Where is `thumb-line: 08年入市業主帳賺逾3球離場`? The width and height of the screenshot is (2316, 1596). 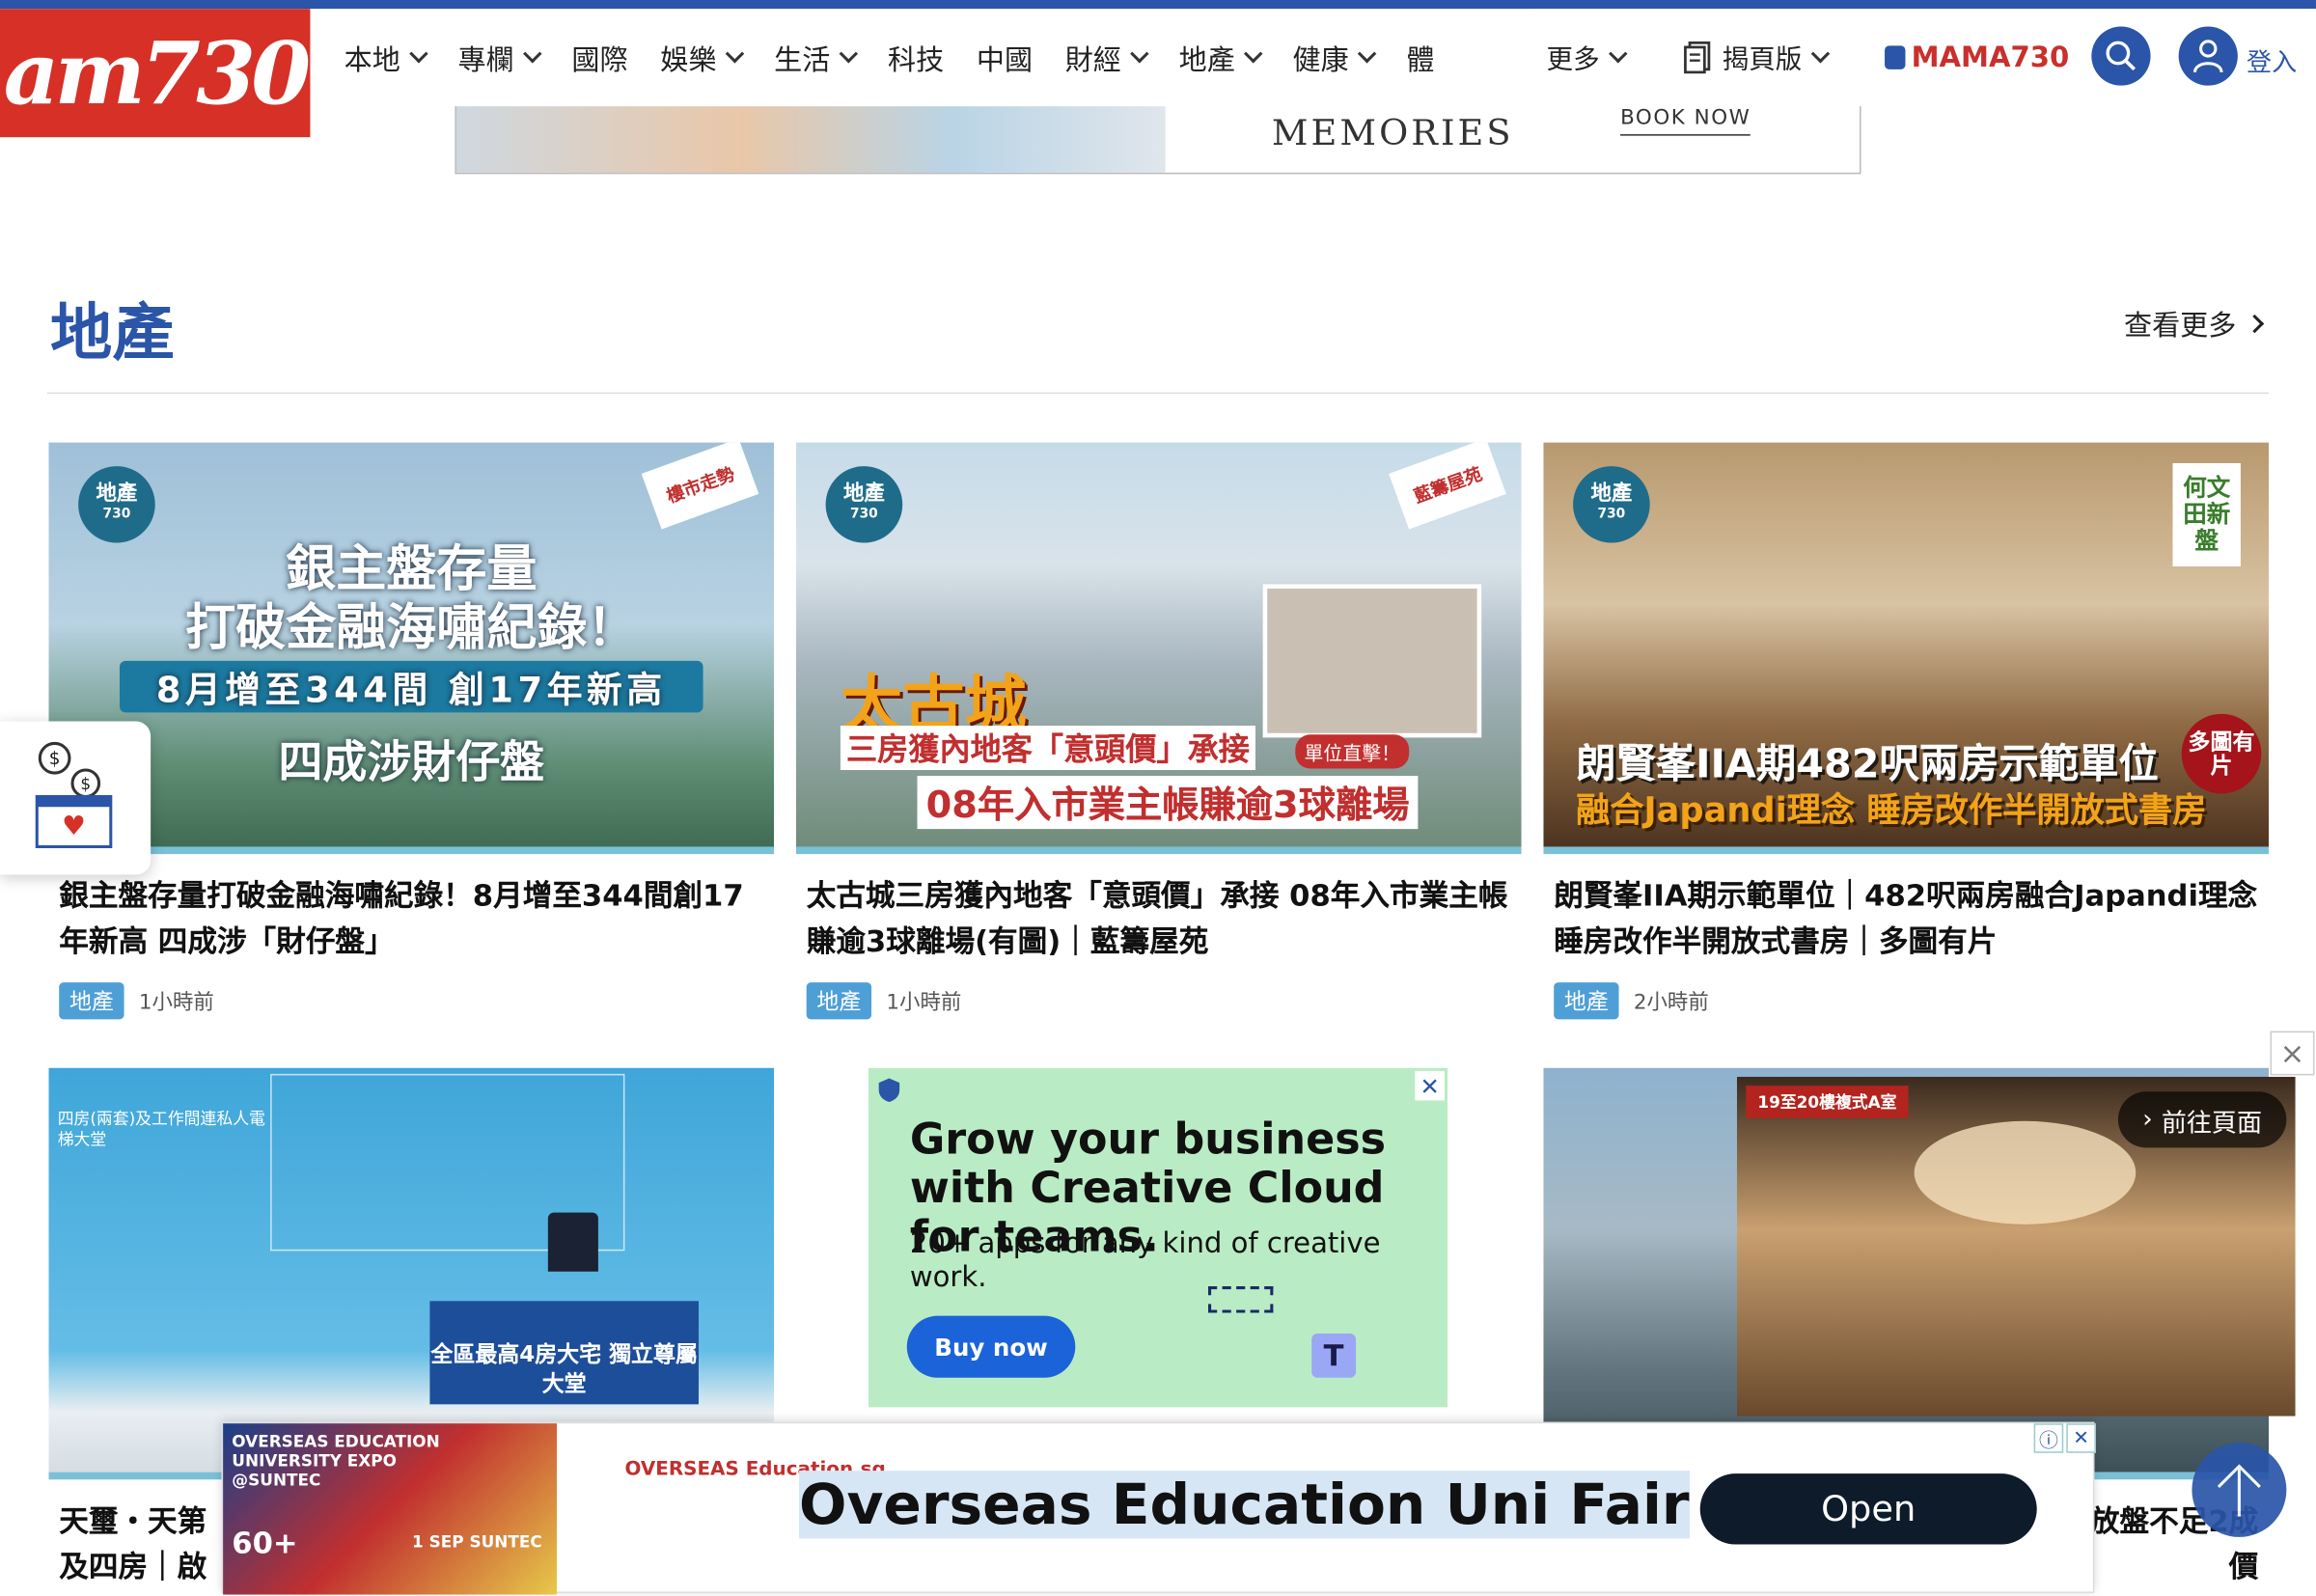
thumb-line: 08年入市業主帳賺逾3球離場 is located at coordinates (1168, 803).